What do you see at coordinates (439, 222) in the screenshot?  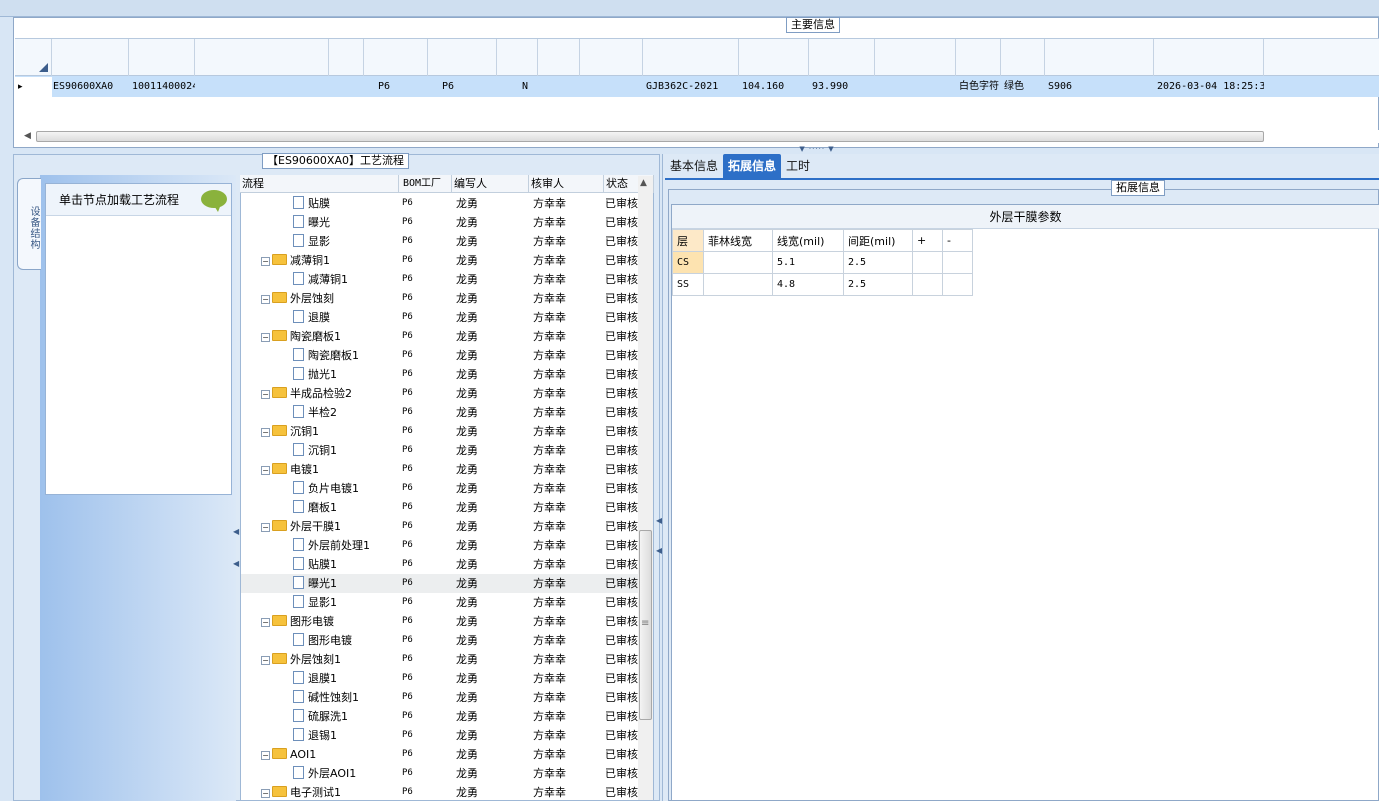 I see `tree-row: 曝光 P6 龙勇 方幸幸 已审核` at bounding box center [439, 222].